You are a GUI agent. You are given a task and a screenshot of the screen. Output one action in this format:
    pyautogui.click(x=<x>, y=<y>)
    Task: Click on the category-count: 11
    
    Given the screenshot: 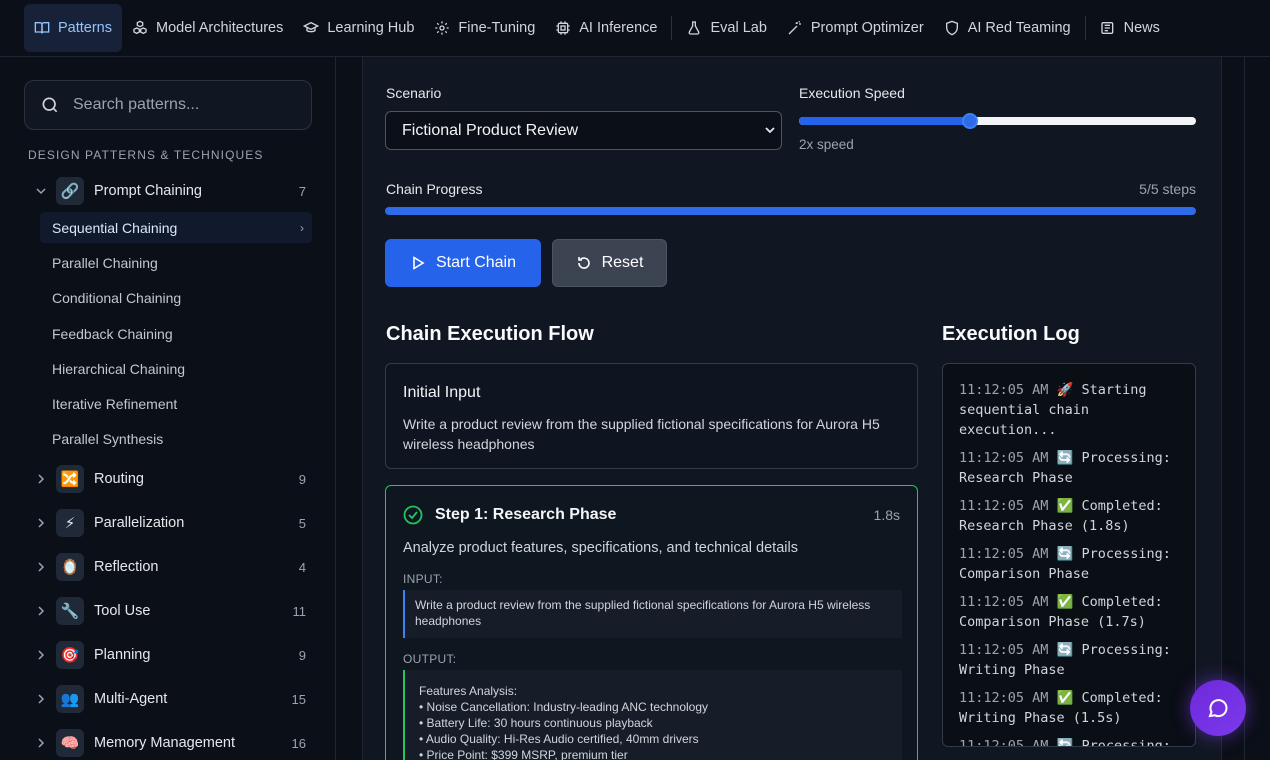 What is the action you would take?
    pyautogui.click(x=299, y=611)
    